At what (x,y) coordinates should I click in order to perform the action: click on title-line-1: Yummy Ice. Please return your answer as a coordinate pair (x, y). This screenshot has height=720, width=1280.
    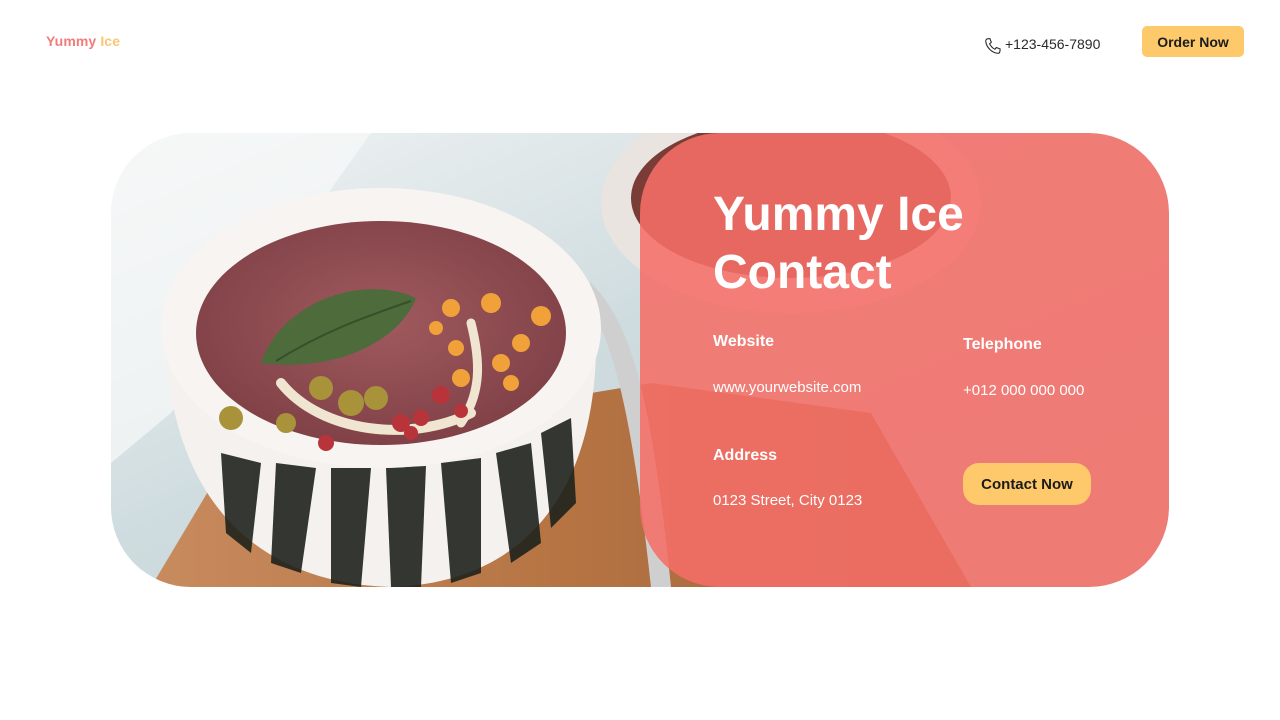
    Looking at the image, I should click on (838, 214).